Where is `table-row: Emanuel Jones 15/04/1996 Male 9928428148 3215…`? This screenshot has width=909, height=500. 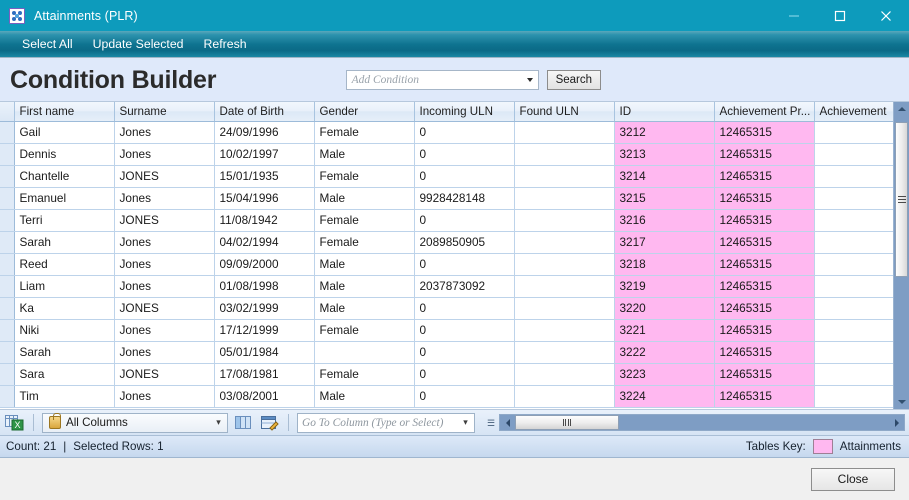
table-row: Emanuel Jones 15/04/1996 Male 9928428148 3215… is located at coordinates (446, 198).